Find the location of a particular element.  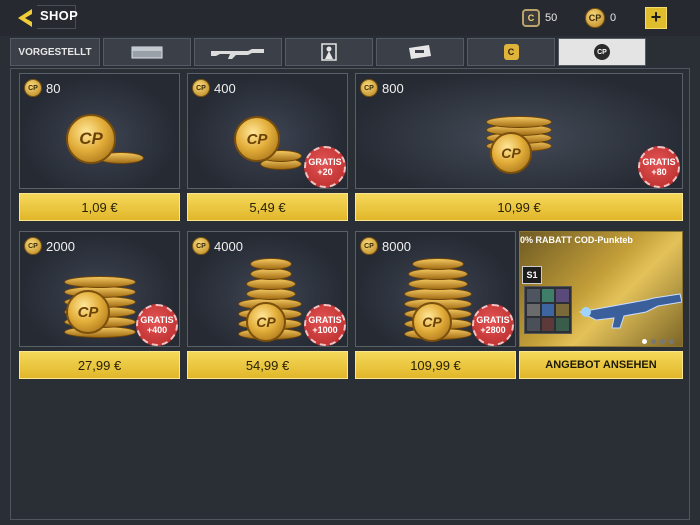

tab-tickets is located at coordinates (420, 52).